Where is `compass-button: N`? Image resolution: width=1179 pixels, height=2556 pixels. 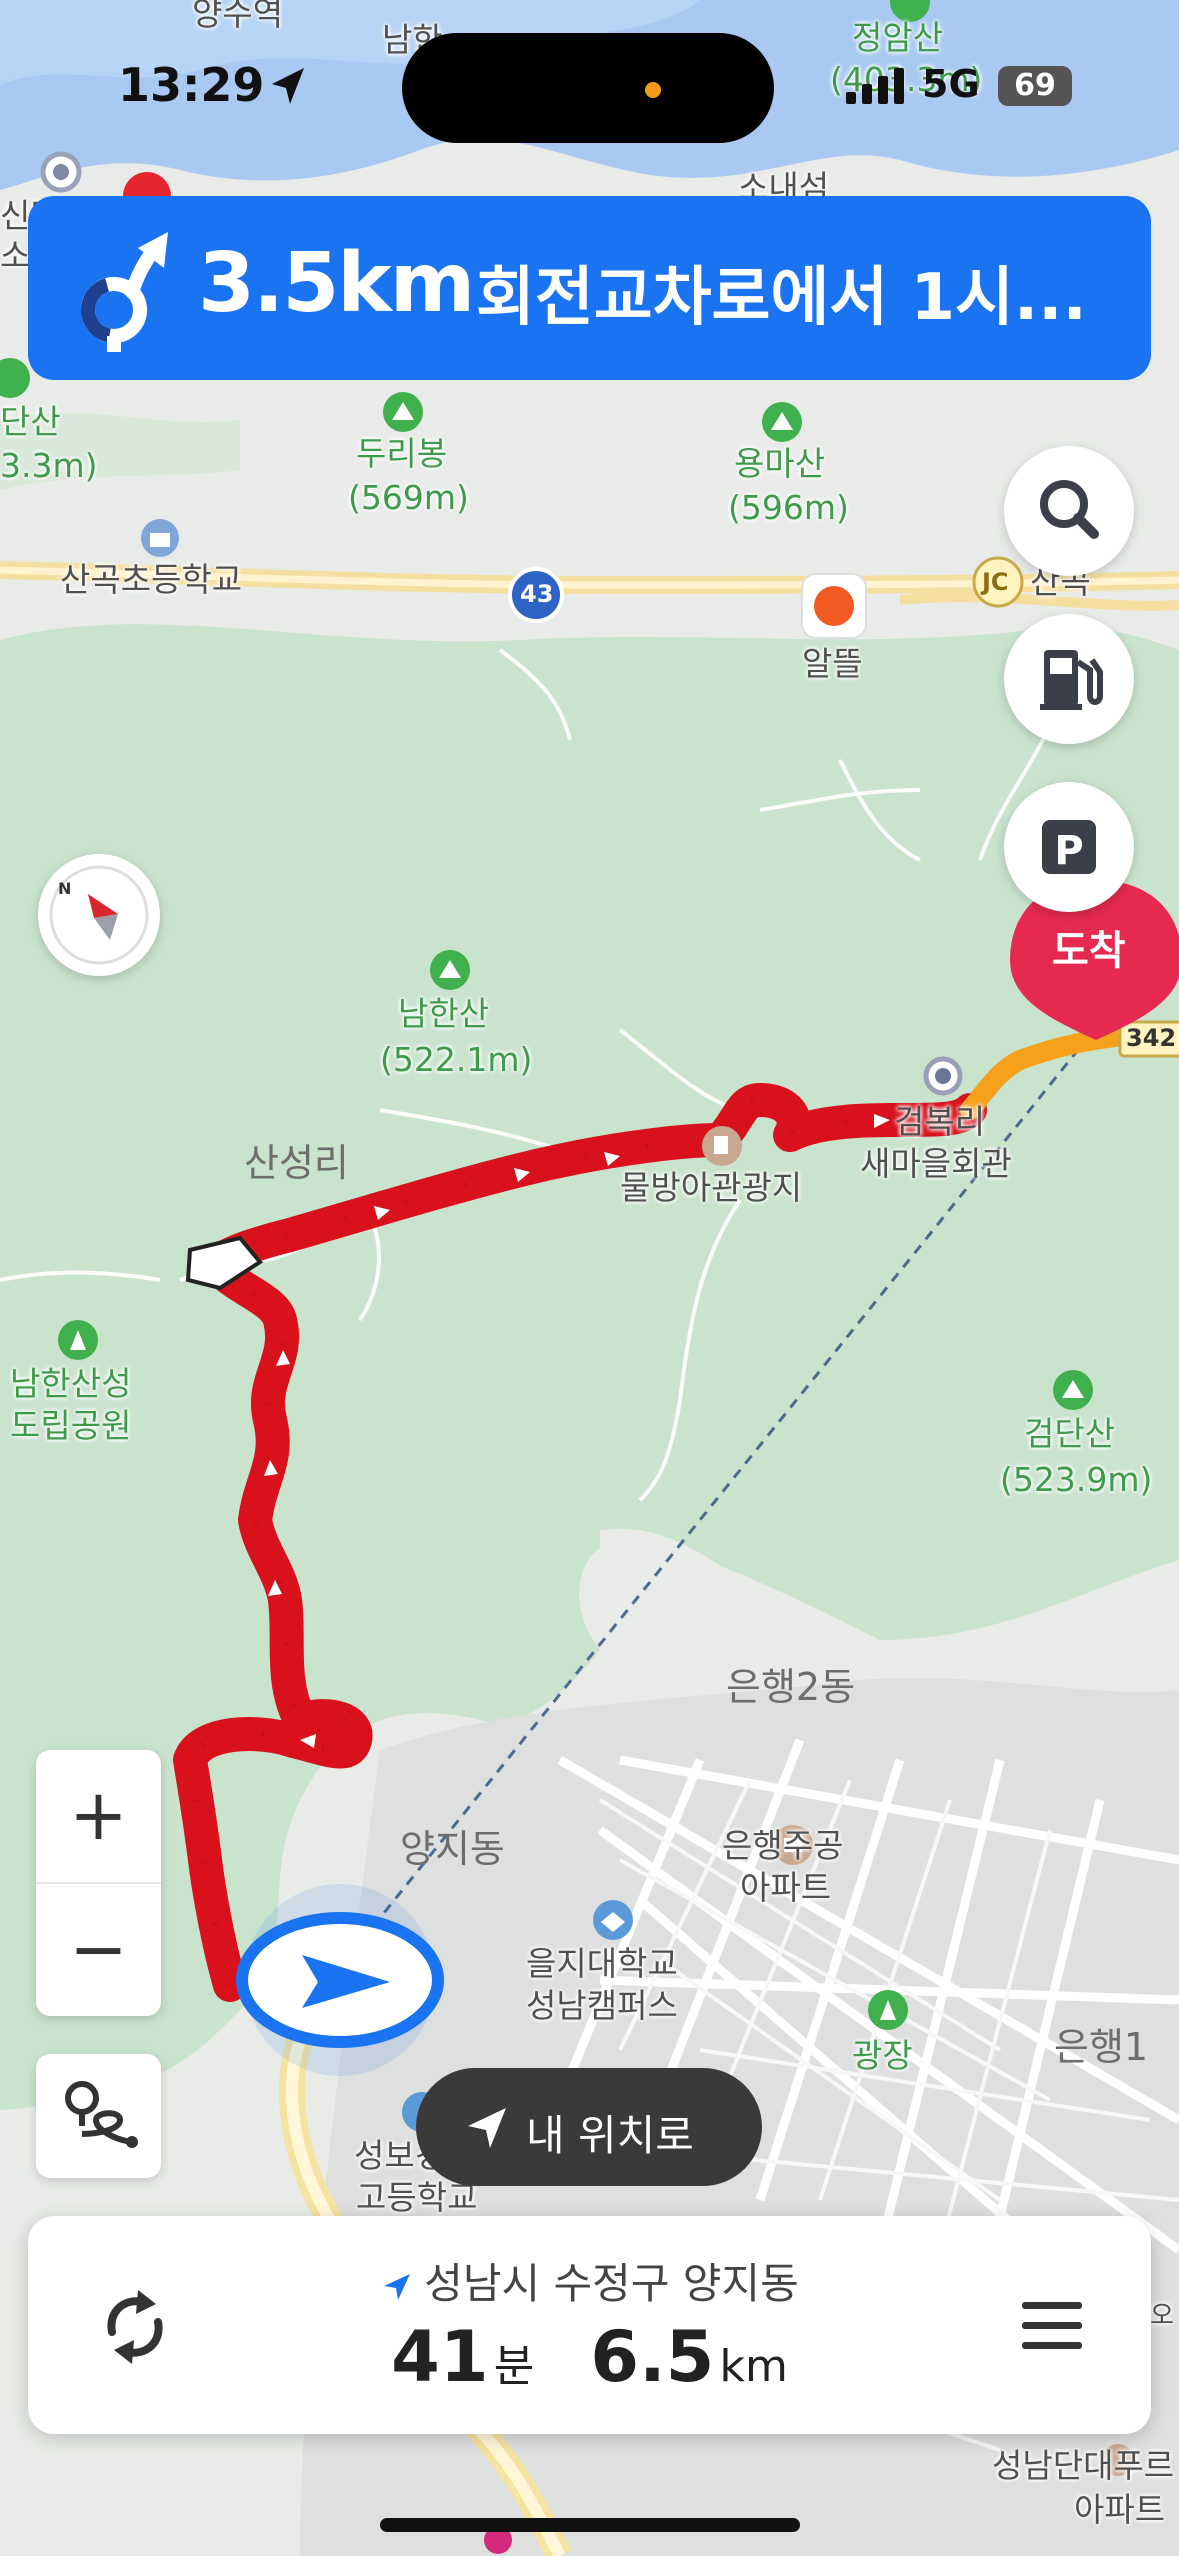
compass-button: N is located at coordinates (99, 915).